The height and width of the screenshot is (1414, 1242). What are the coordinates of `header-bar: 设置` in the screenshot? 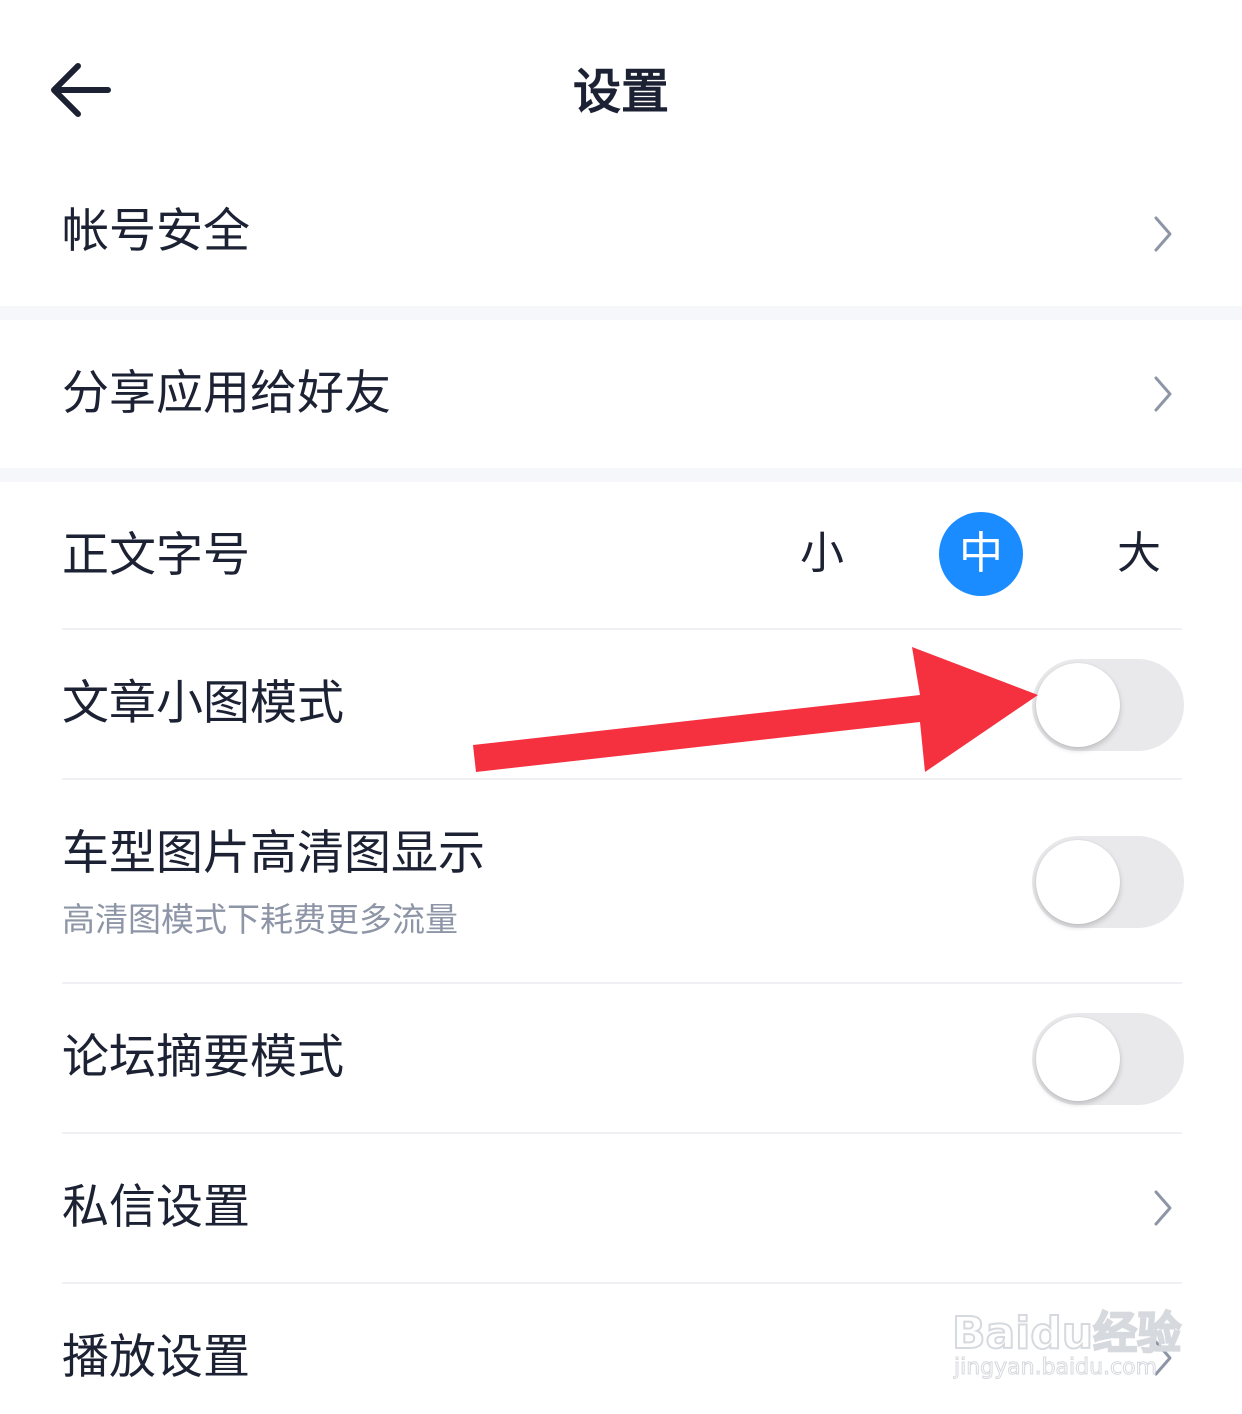 It's located at (621, 90).